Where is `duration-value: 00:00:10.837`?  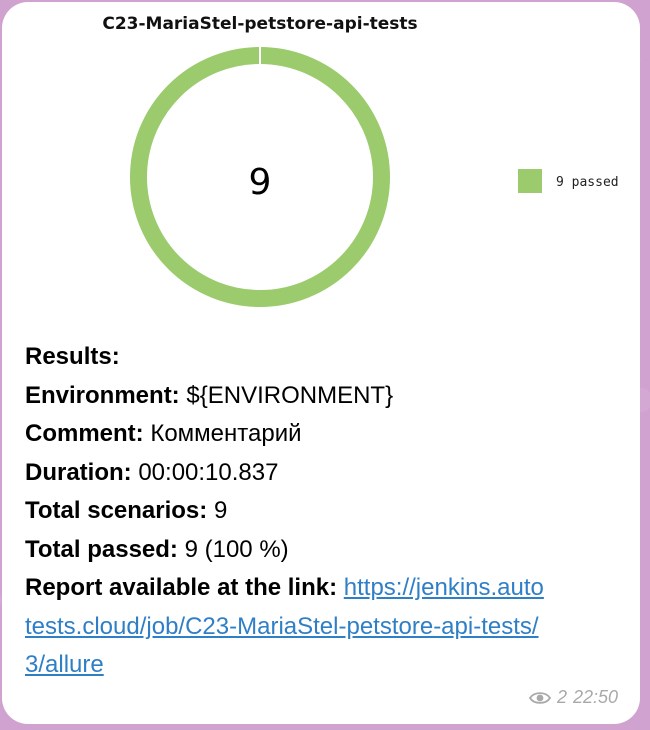 duration-value: 00:00:10.837 is located at coordinates (208, 472).